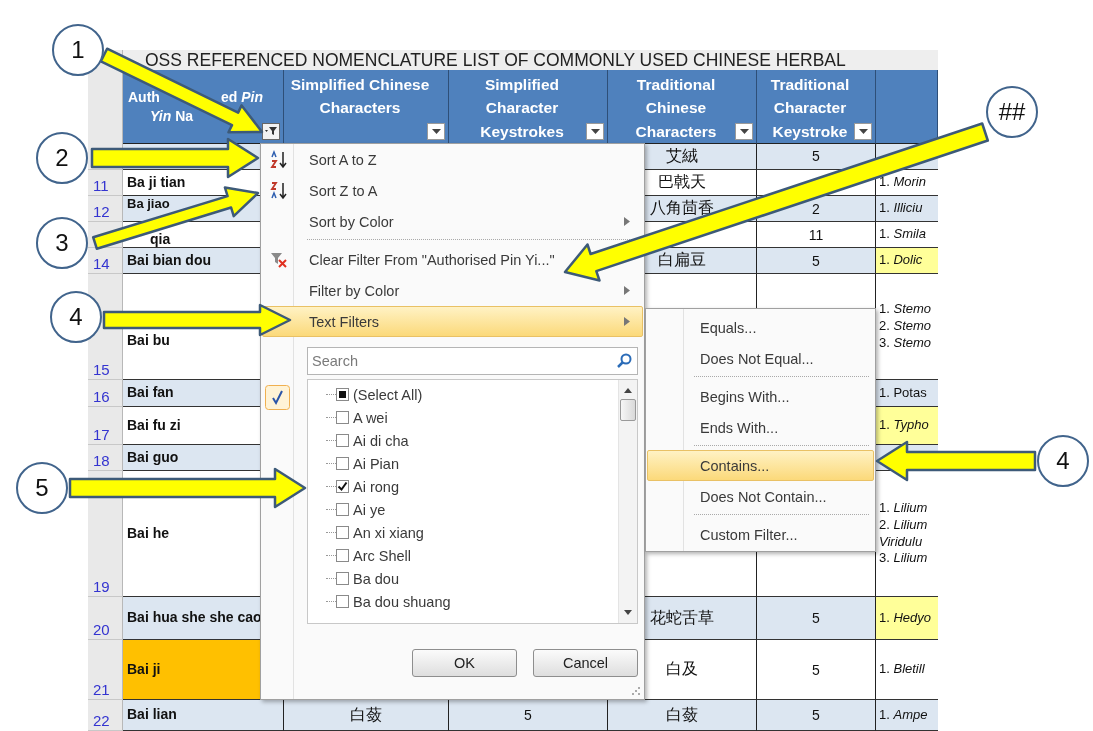 This screenshot has width=1093, height=731. Describe the element at coordinates (172, 116) in the screenshot. I see `column-header: Yin Na` at that location.